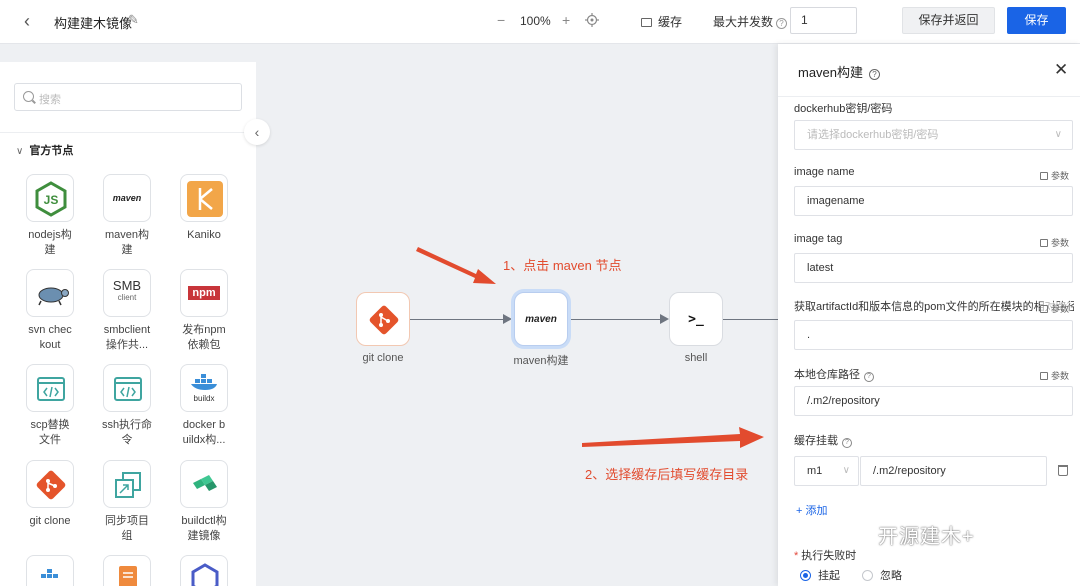 This screenshot has width=1080, height=586. What do you see at coordinates (933, 268) in the screenshot?
I see `image-tag-input: latest` at bounding box center [933, 268].